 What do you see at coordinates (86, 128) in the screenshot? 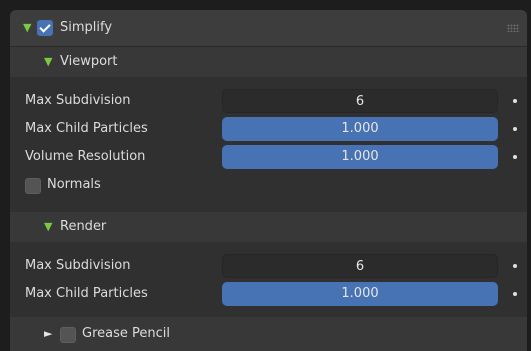
I see `viewport-max-child-particles-label: Max Child Particles` at bounding box center [86, 128].